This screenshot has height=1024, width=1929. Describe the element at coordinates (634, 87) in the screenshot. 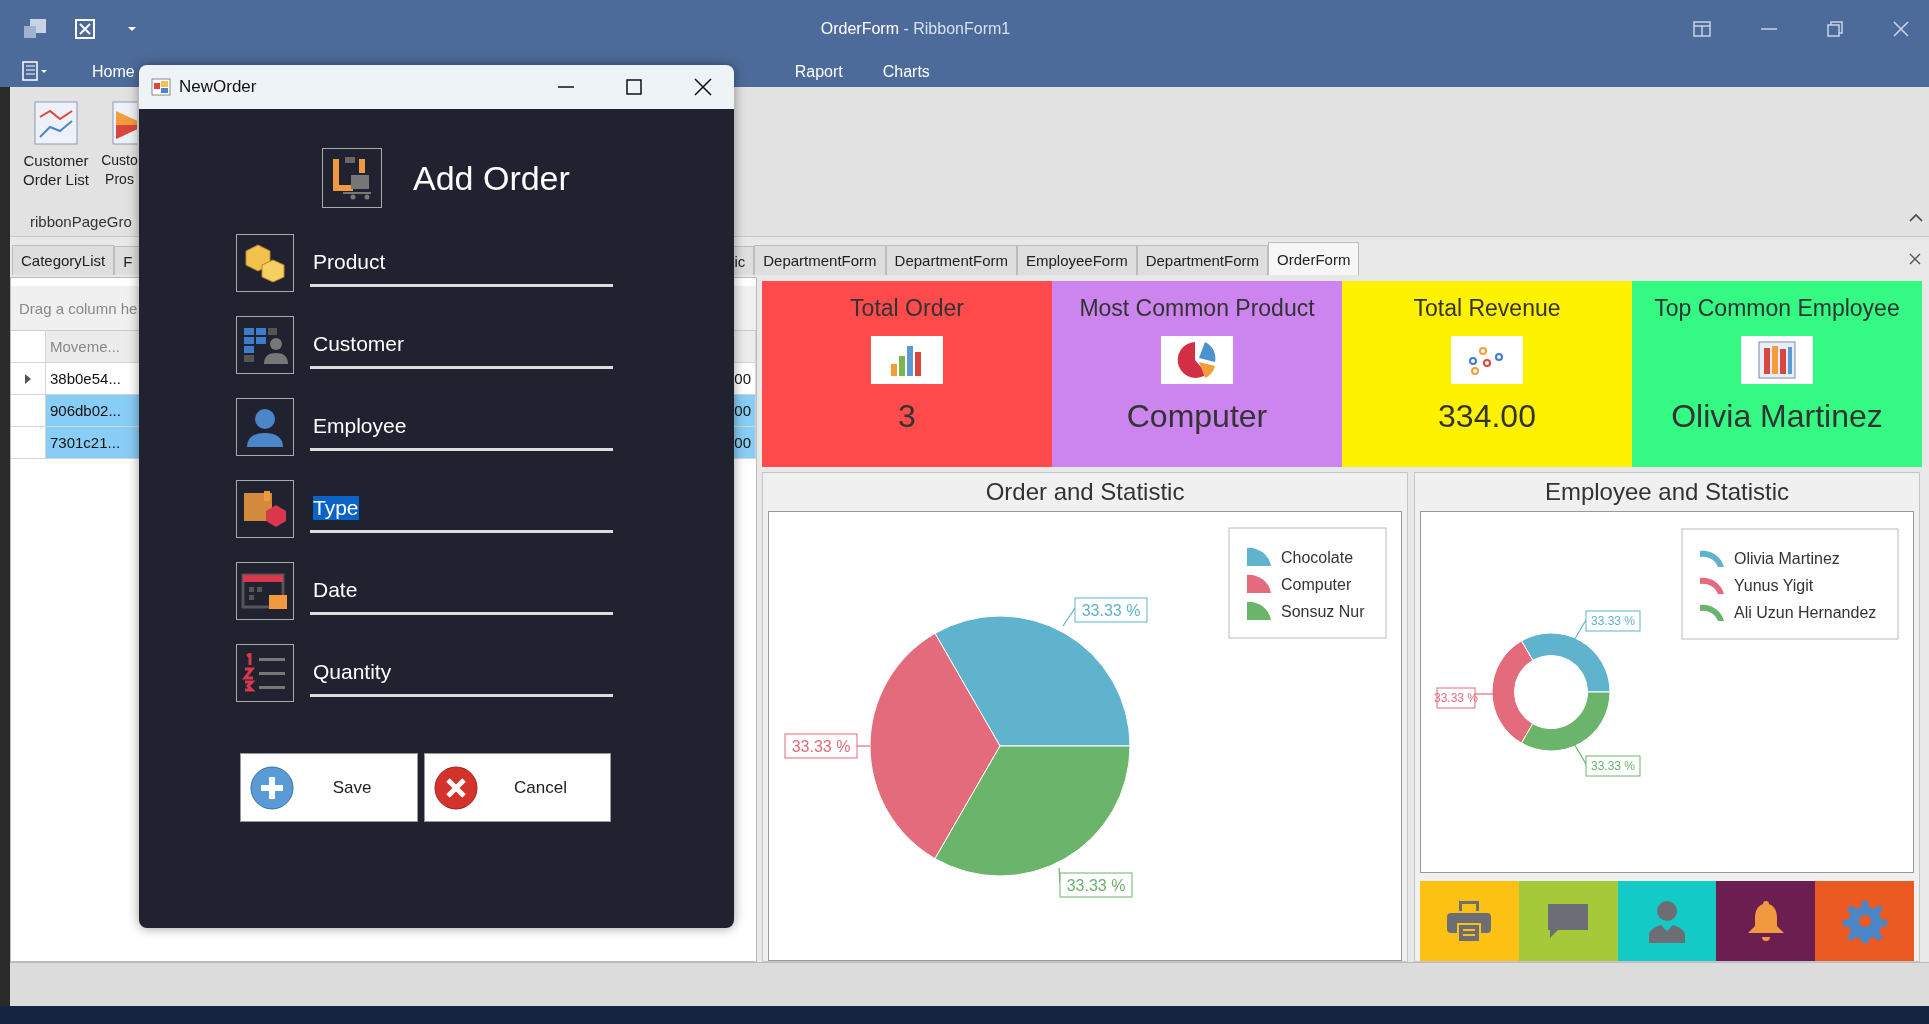

I see `maximize-icon` at that location.